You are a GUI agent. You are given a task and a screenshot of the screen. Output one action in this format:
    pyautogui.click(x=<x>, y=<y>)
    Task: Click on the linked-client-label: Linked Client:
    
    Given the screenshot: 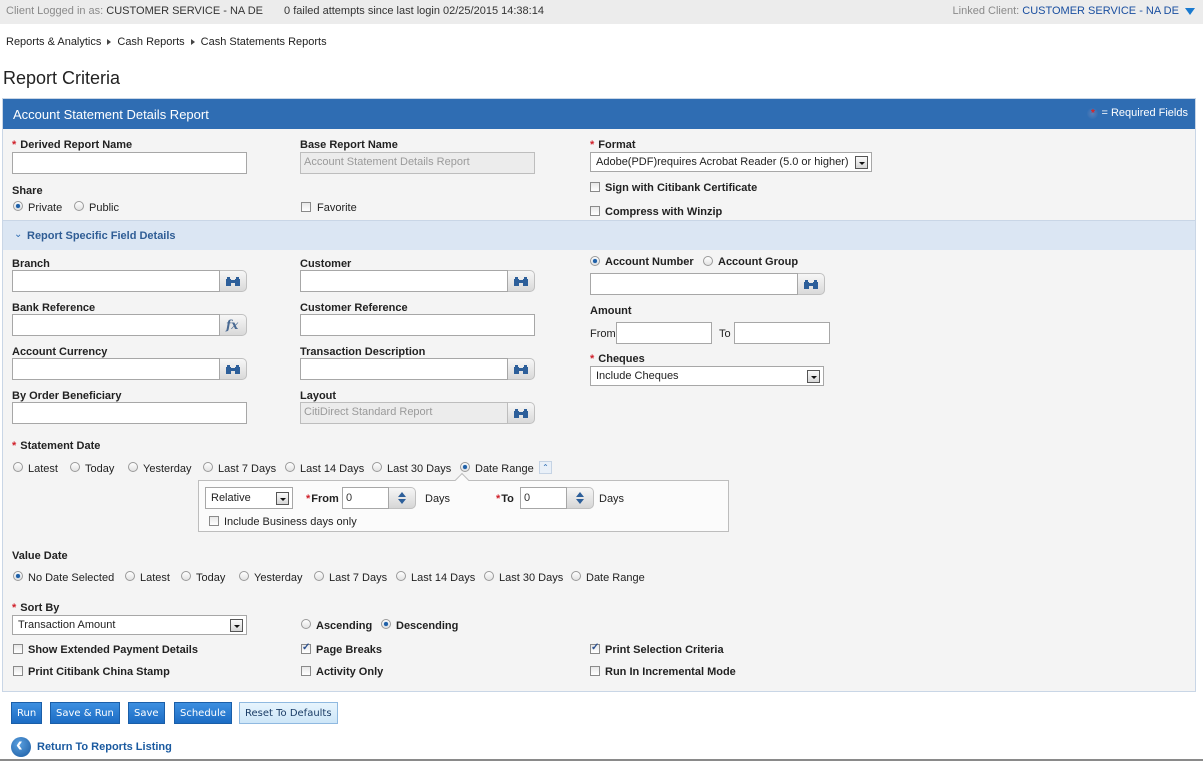 What is the action you would take?
    pyautogui.click(x=986, y=11)
    